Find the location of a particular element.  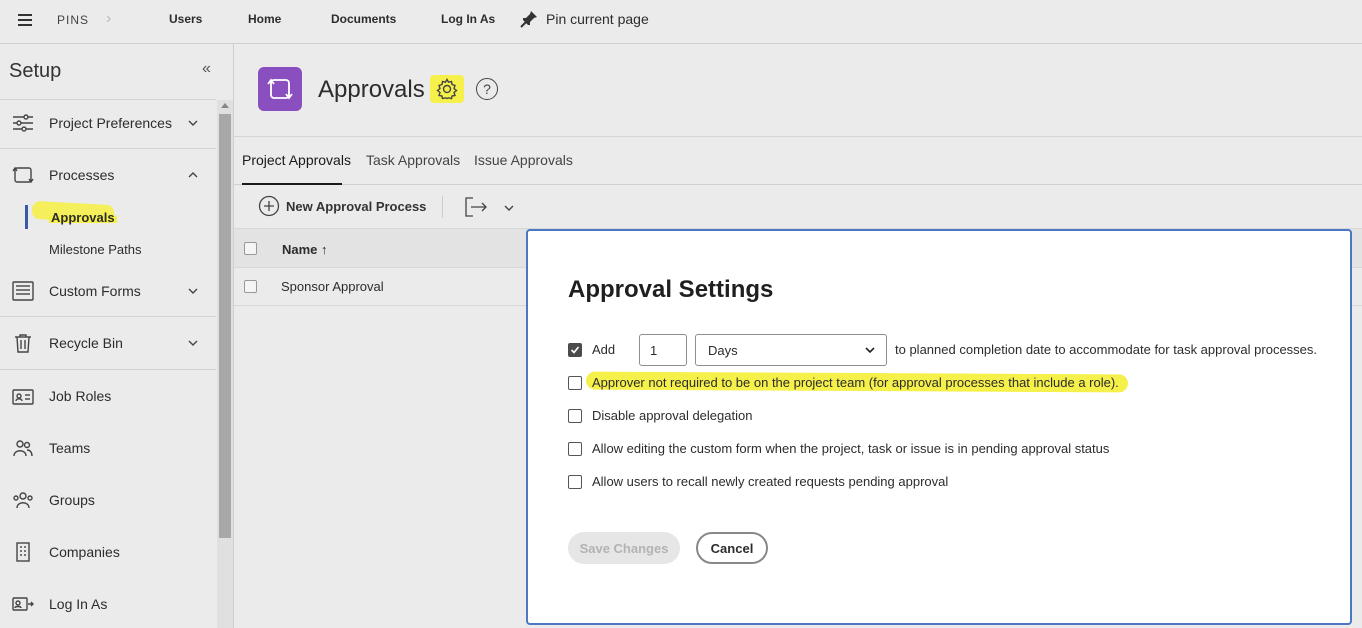

scroll-up-arrow-icon is located at coordinates (225, 105).